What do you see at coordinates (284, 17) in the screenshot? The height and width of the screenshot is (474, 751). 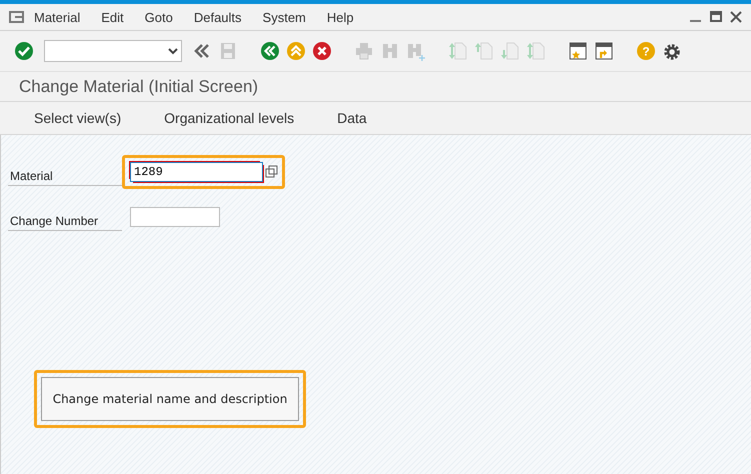 I see `menu-item: System` at bounding box center [284, 17].